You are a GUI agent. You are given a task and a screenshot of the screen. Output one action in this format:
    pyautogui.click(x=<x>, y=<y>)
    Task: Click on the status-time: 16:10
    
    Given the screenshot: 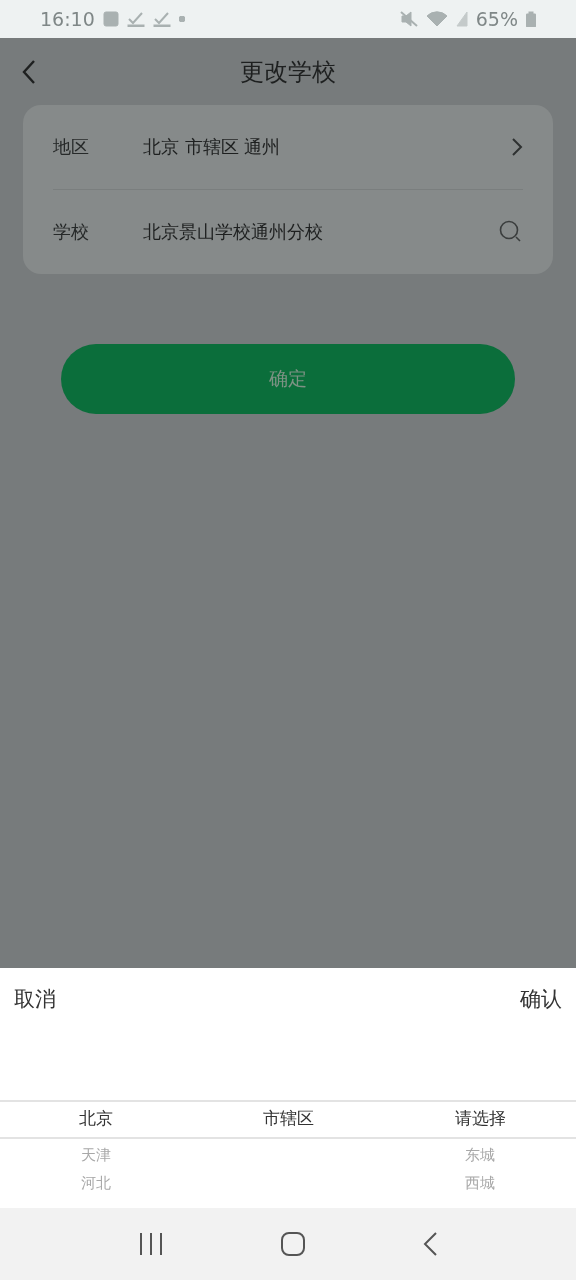 What is the action you would take?
    pyautogui.click(x=67, y=19)
    